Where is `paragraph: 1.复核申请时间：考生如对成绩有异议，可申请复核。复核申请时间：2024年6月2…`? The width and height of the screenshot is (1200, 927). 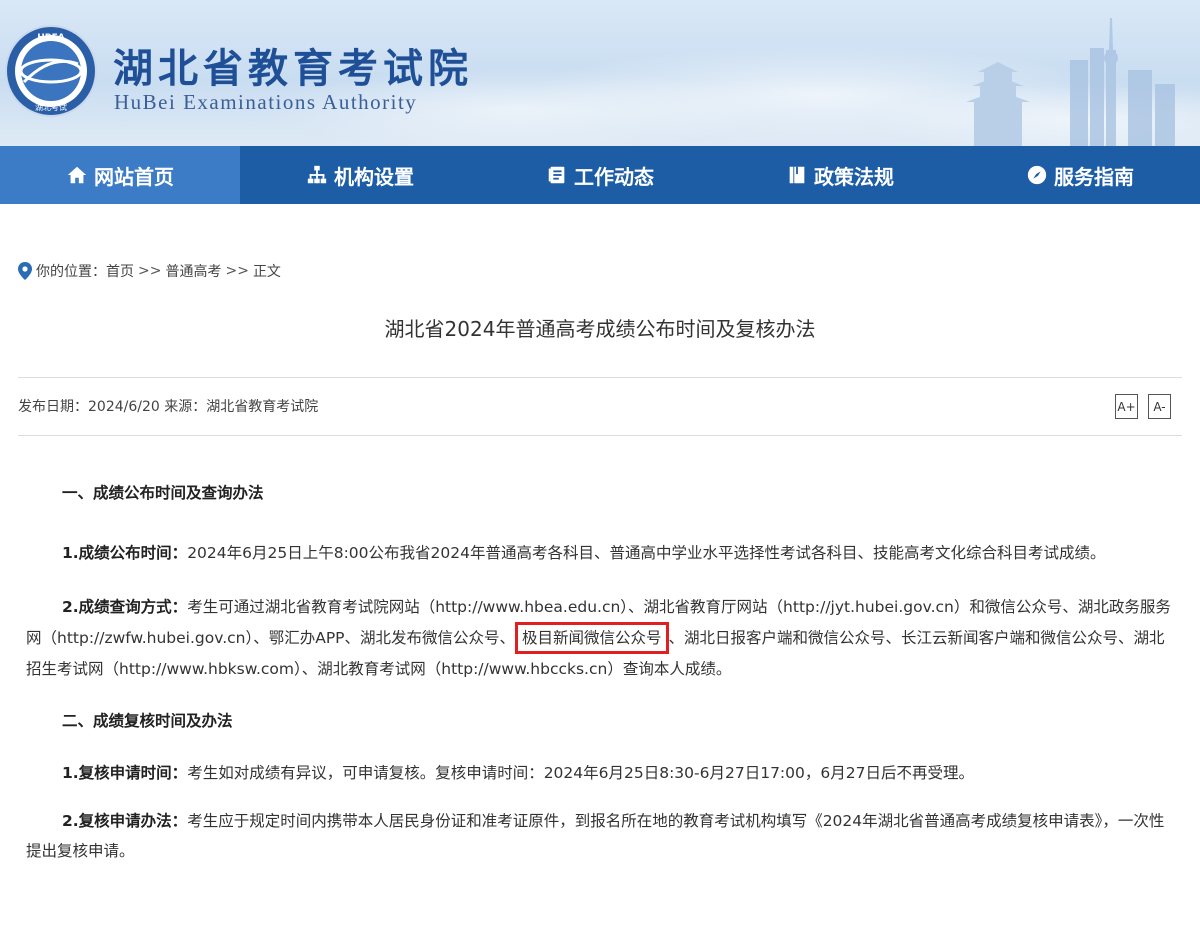 paragraph: 1.复核申请时间：考生如对成绩有异议，可申请复核。复核申请时间：2024年6月2… is located at coordinates (601, 773).